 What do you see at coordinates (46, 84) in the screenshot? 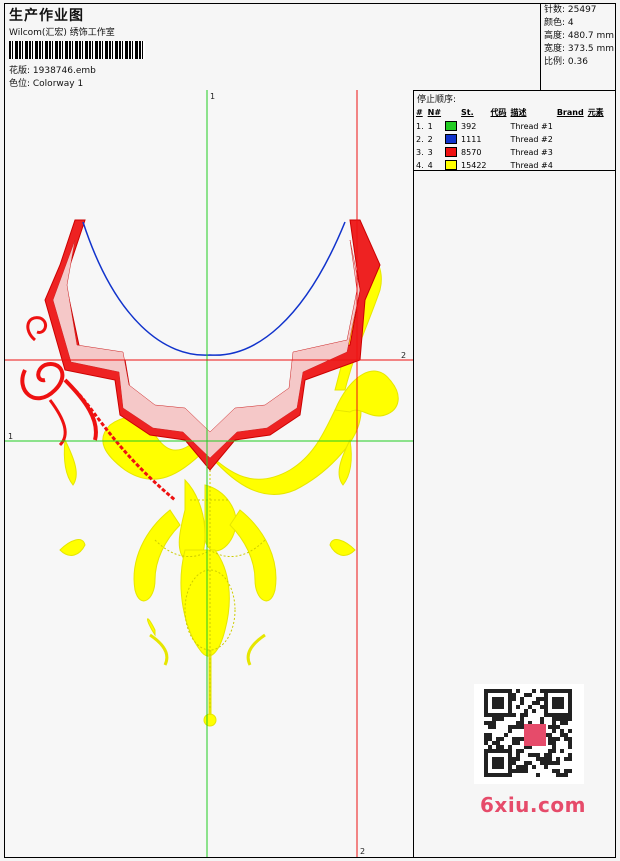
I see `colorway-label: 色位: Colorway 1` at bounding box center [46, 84].